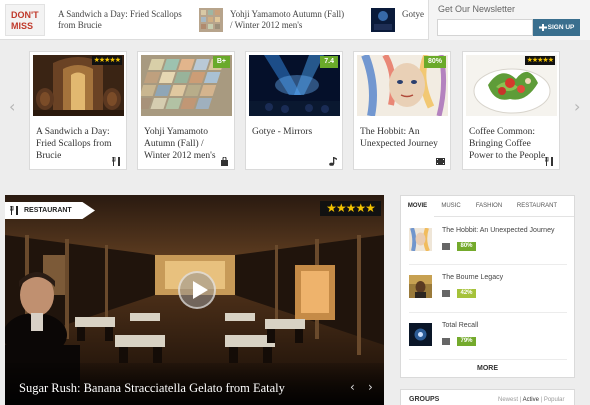  I want to click on filter-popular: Popular, so click(554, 400).